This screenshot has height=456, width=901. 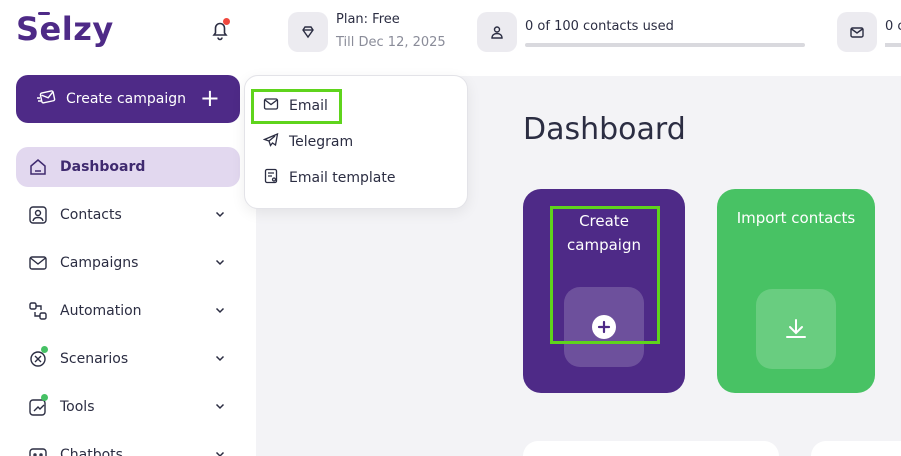 I want to click on emails-envelope-icon, so click(x=857, y=32).